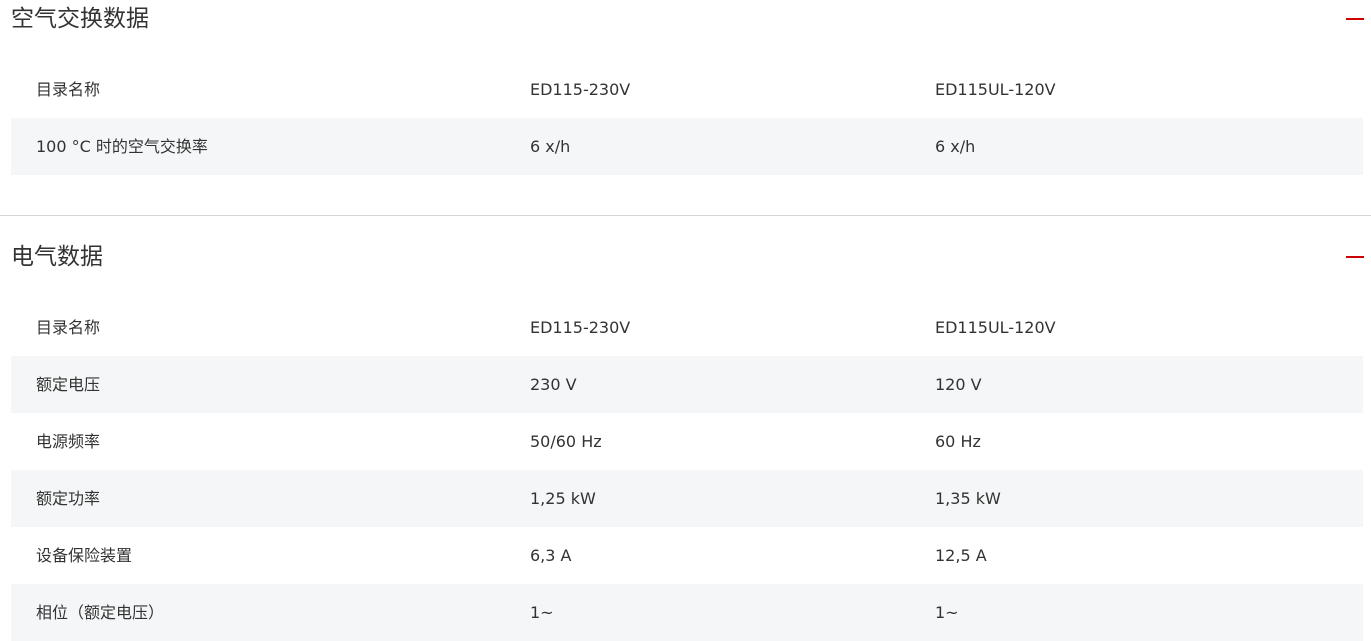 This screenshot has width=1371, height=641. What do you see at coordinates (68, 384) in the screenshot?
I see `row-label: 额定电压` at bounding box center [68, 384].